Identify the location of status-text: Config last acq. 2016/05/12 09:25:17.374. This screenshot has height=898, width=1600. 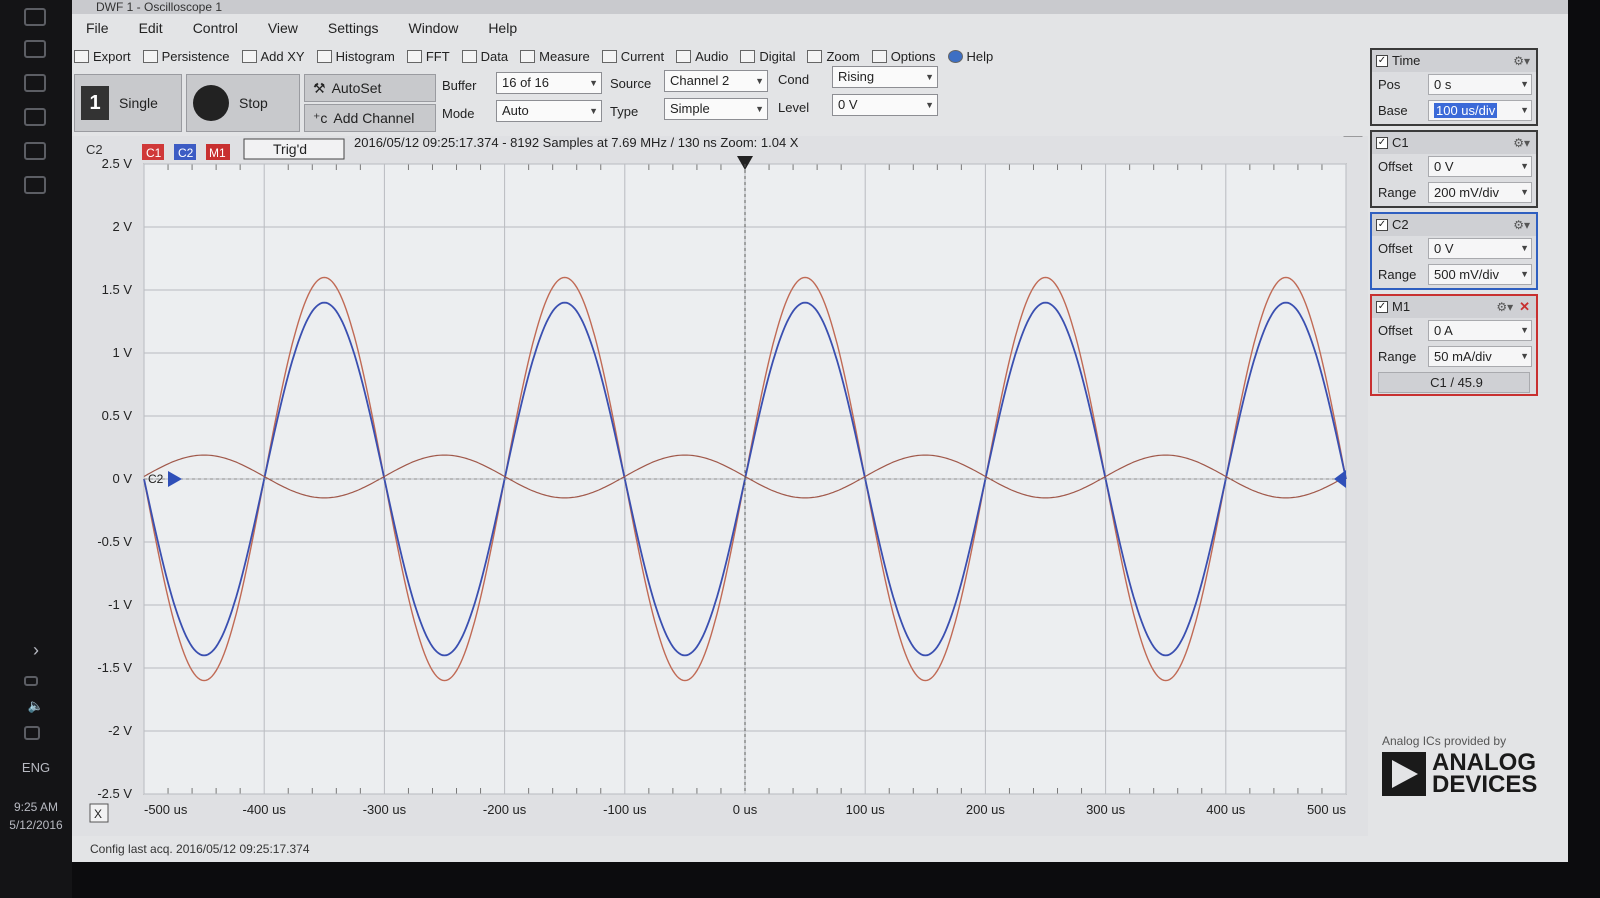
(200, 849).